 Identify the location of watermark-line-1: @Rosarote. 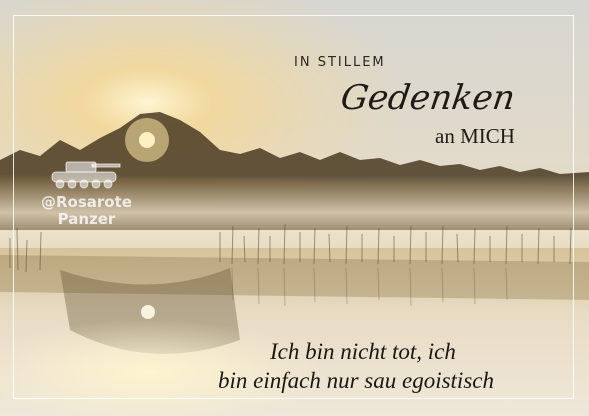
(86, 202).